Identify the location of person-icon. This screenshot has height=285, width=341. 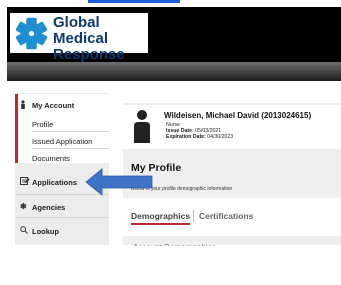
(23, 105).